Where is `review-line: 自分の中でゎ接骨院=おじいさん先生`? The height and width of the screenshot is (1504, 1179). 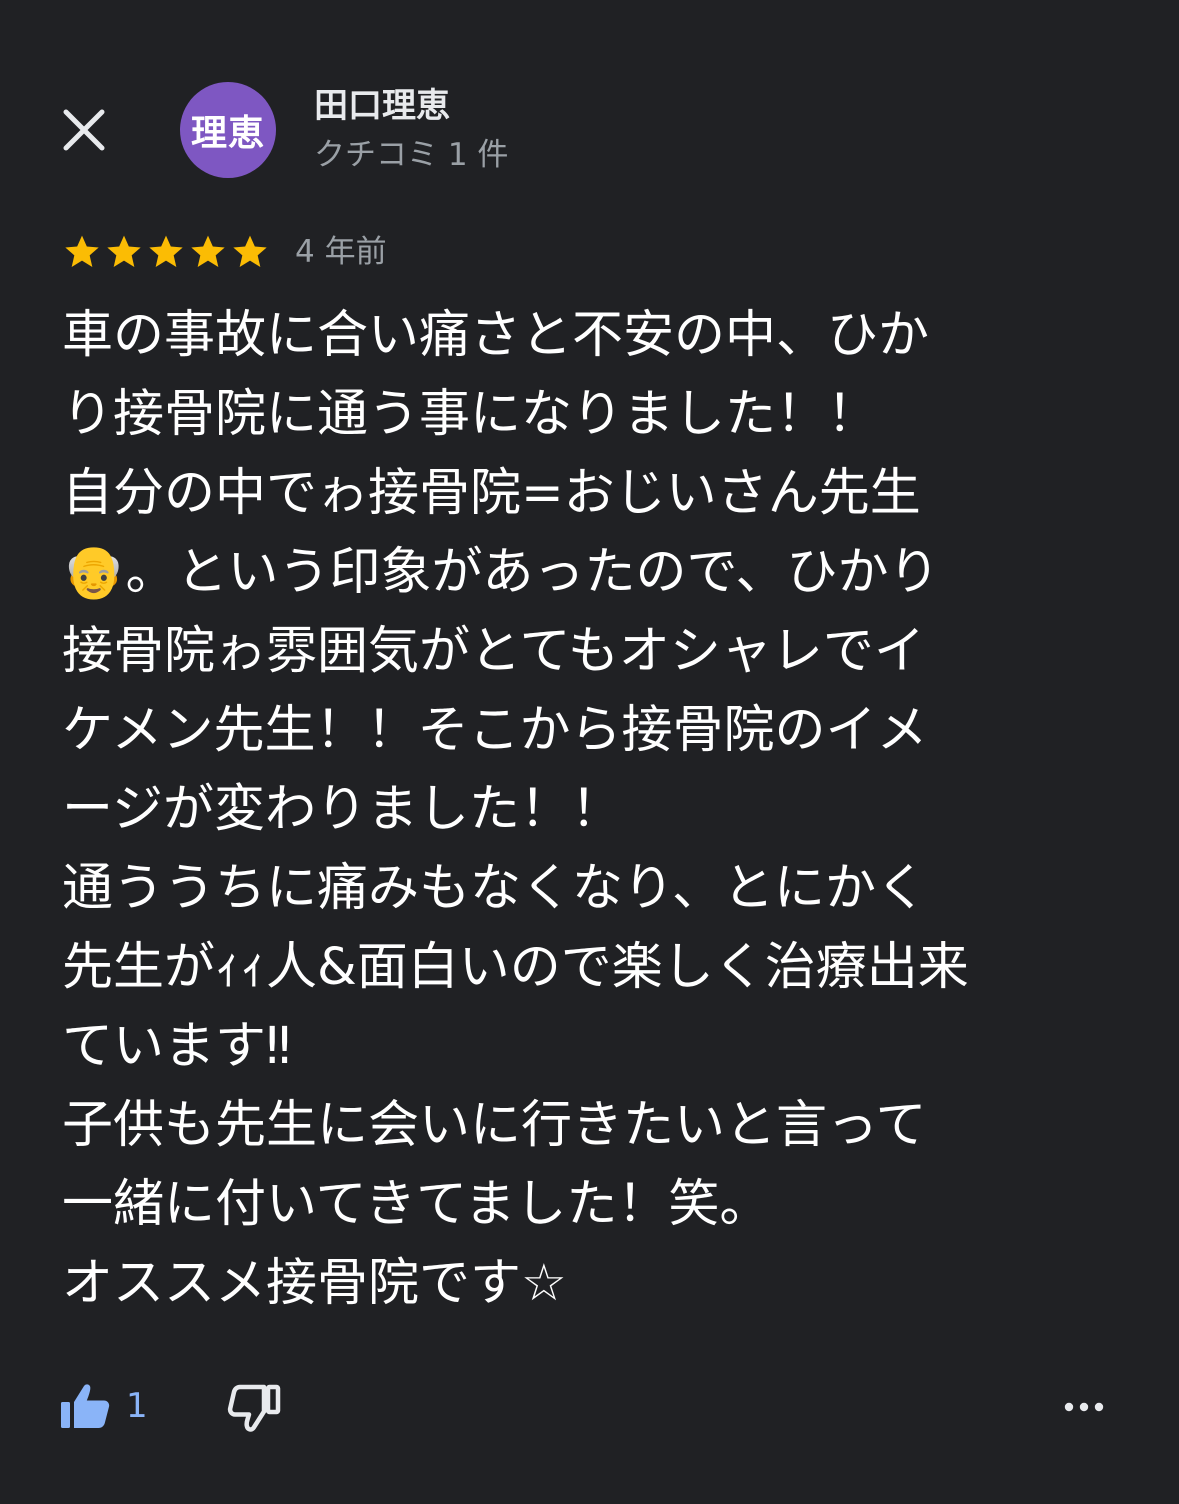
review-line: 自分の中でゎ接骨院=おじいさん先生 is located at coordinates (491, 493).